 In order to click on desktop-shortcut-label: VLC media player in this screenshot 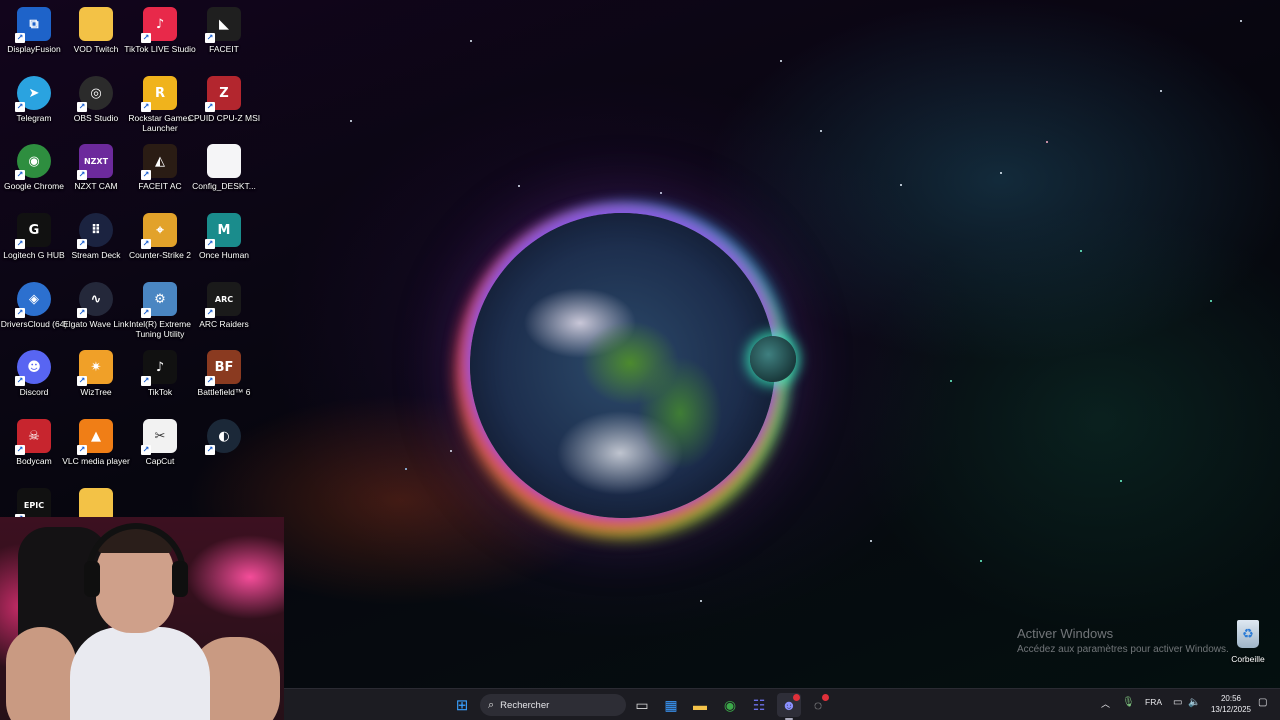, I will do `click(96, 461)`.